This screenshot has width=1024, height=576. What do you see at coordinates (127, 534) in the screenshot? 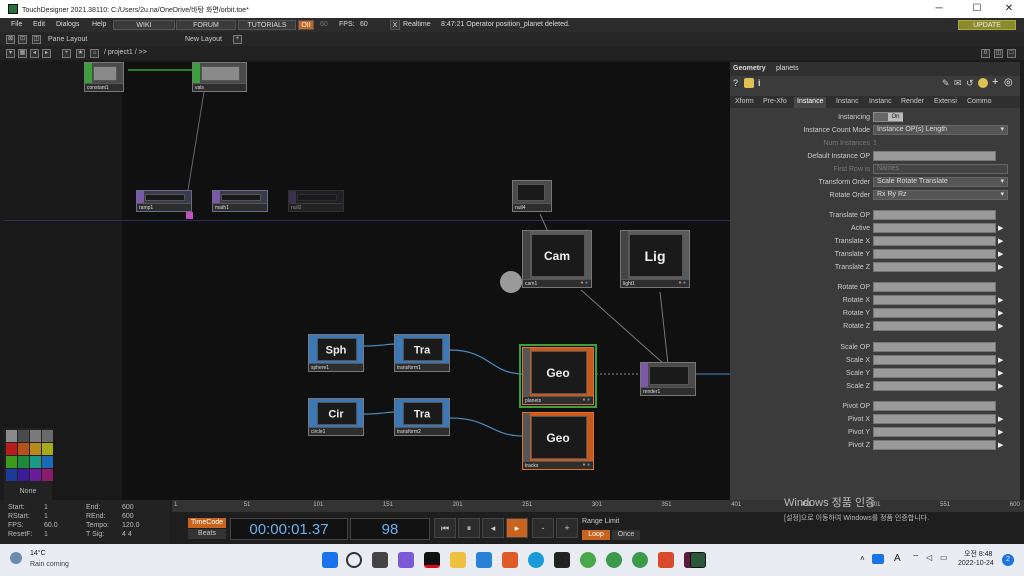
I see `tsig-value: 4 4` at bounding box center [127, 534].